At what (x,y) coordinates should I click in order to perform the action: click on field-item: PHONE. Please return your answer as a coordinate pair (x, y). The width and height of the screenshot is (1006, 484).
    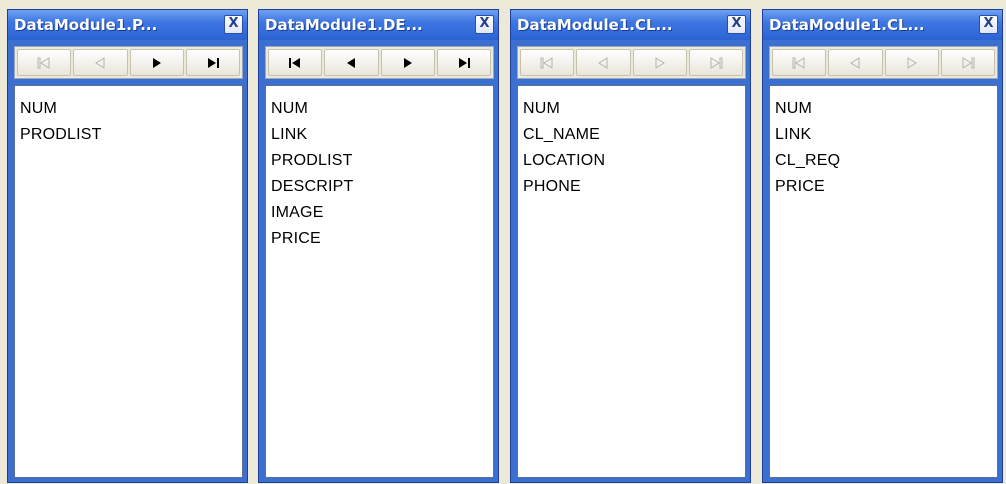
    Looking at the image, I should click on (634, 187).